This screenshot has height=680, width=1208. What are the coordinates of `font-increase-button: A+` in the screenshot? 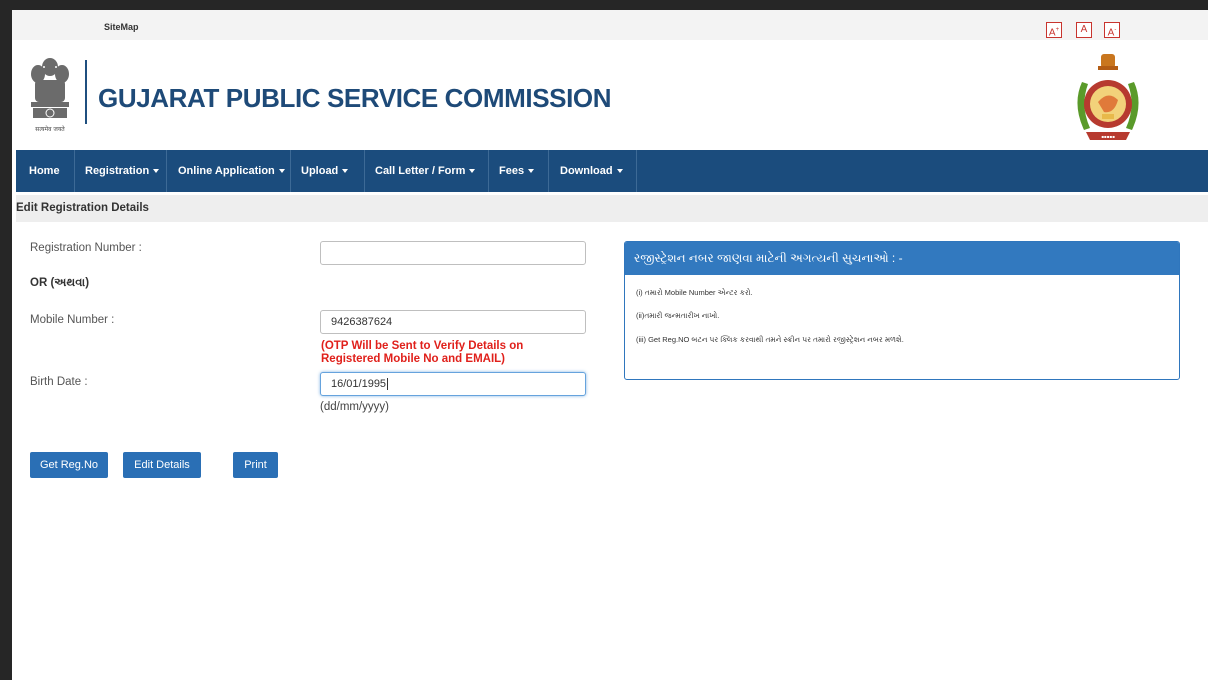 It's located at (1054, 30).